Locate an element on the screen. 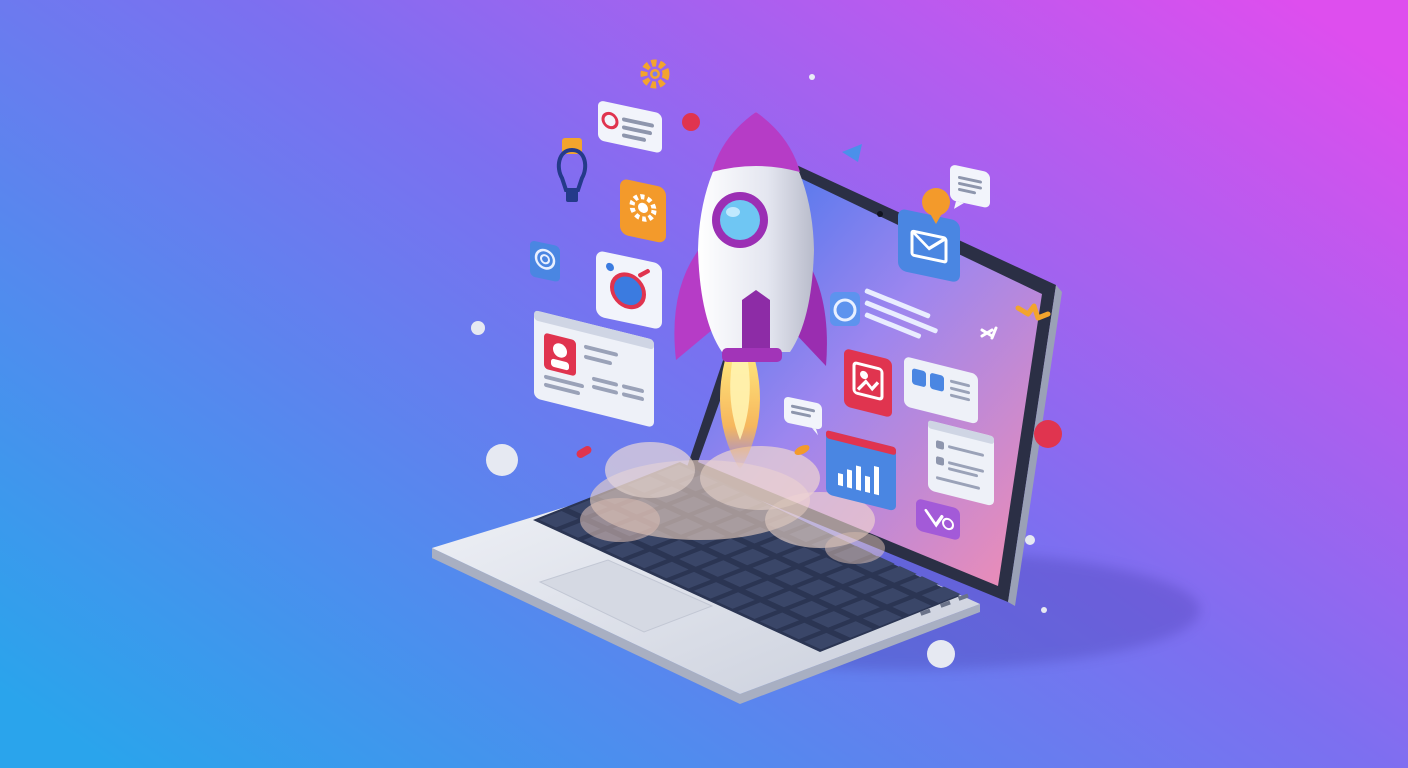  rocket-fin-center is located at coordinates (756, 324).